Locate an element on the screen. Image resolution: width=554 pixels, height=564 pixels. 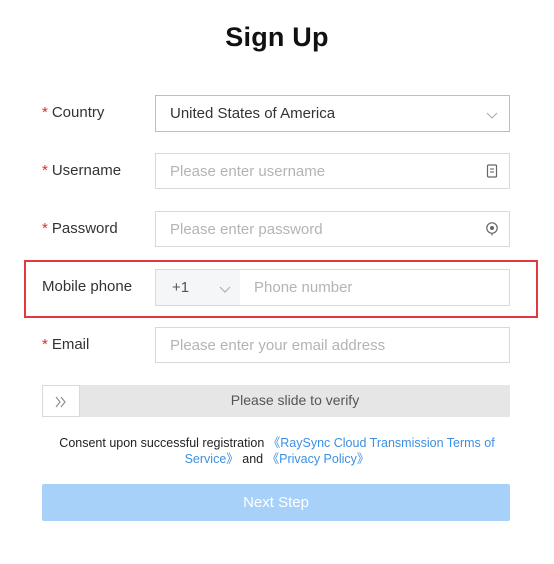
country-code-value: +1 is located at coordinates (181, 287).